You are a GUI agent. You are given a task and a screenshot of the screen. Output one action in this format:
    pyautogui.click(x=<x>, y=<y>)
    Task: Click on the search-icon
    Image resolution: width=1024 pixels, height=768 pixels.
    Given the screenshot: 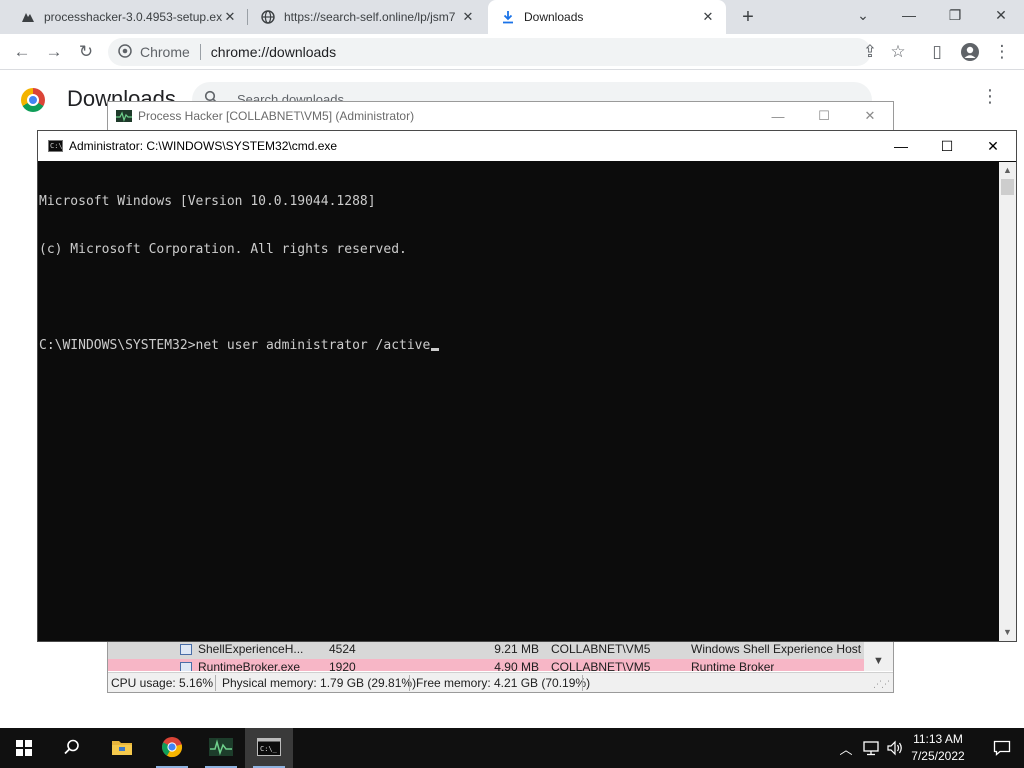 What is the action you would take?
    pyautogui.click(x=72, y=748)
    